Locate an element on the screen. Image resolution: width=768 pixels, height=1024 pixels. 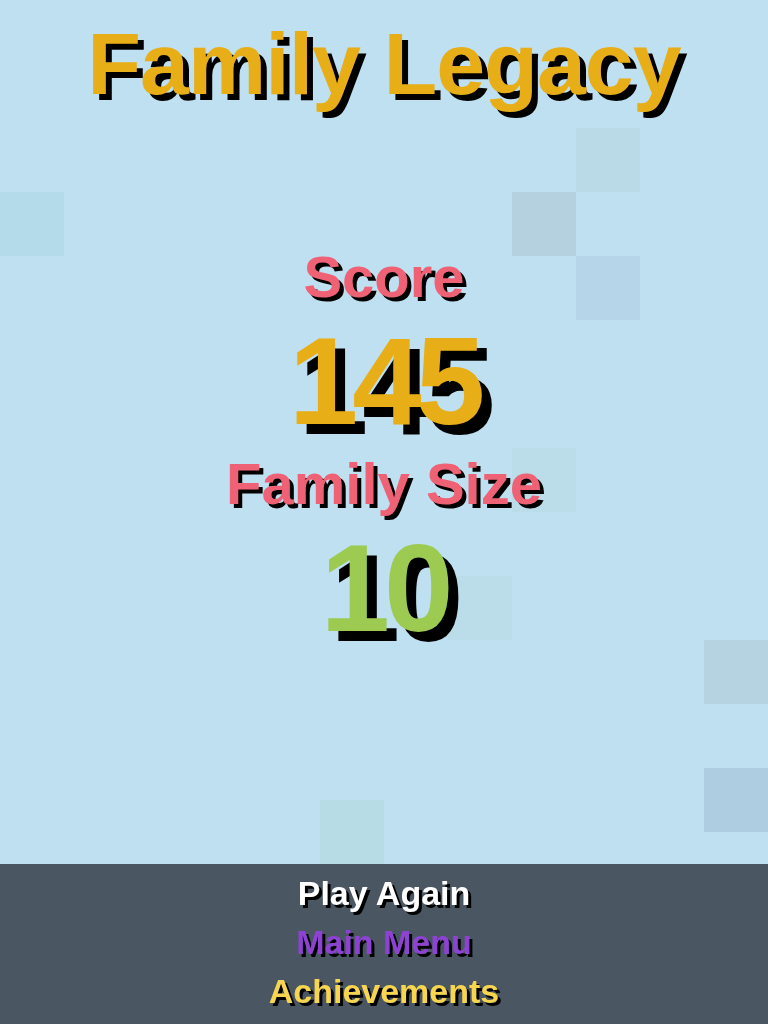
stat-label: Score is located at coordinates (384, 277).